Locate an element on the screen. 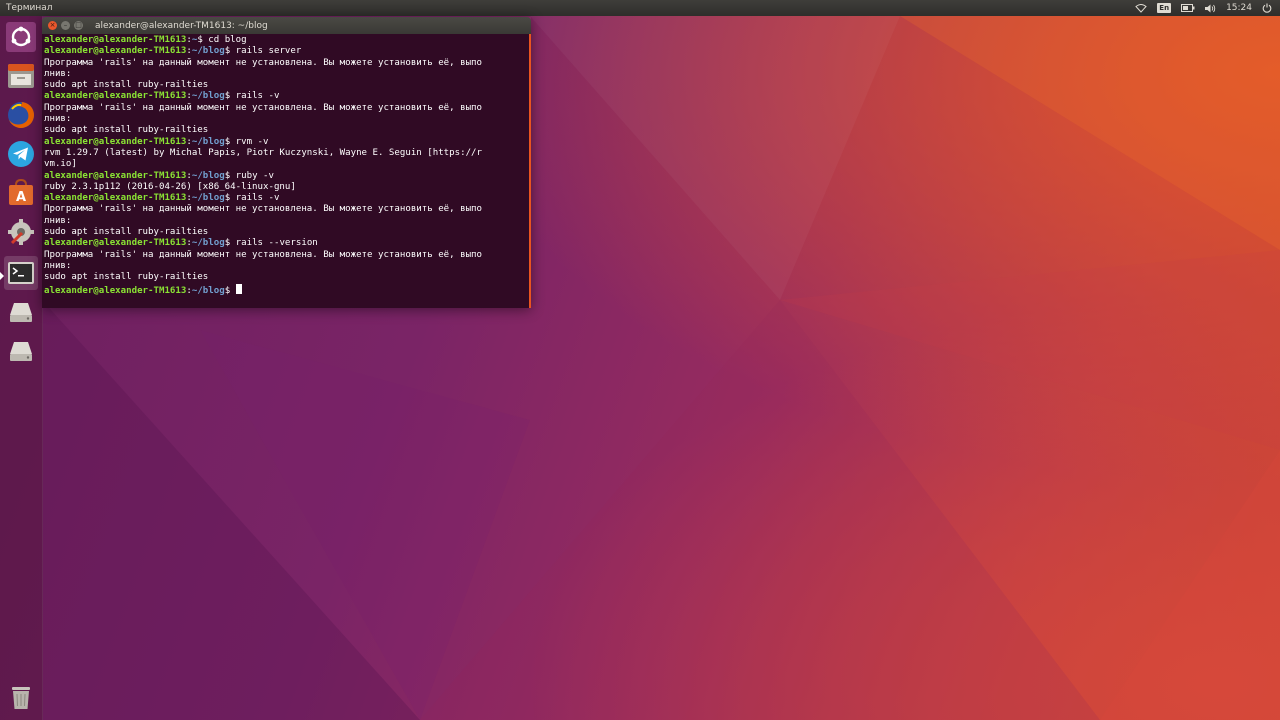 The height and width of the screenshot is (720, 1280). close-button: × is located at coordinates (52, 25).